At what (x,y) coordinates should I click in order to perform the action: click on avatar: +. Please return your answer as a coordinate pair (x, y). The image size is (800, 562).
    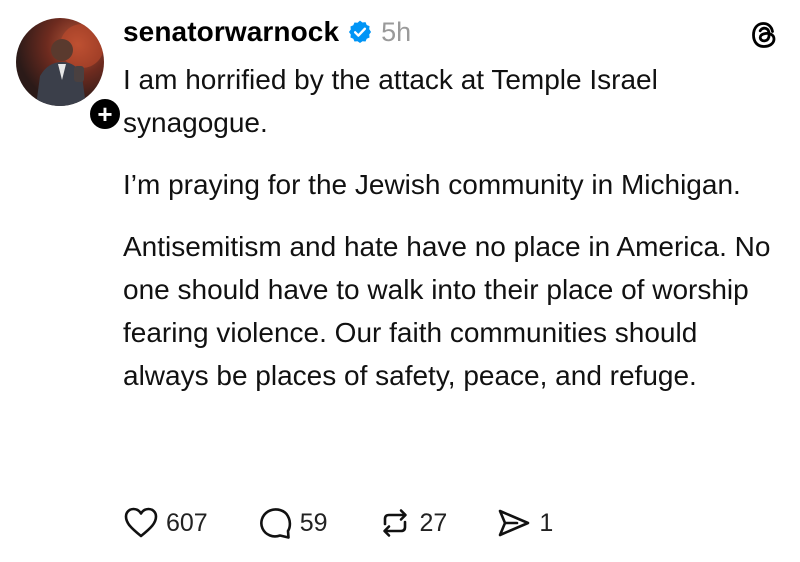
    Looking at the image, I should click on (69, 75).